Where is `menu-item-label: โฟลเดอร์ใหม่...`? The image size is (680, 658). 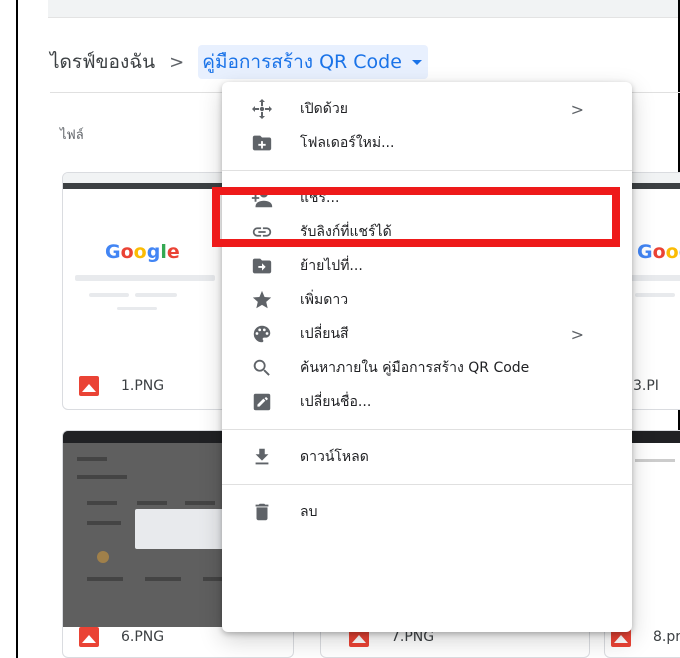 menu-item-label: โฟลเดอร์ใหม่... is located at coordinates (347, 143).